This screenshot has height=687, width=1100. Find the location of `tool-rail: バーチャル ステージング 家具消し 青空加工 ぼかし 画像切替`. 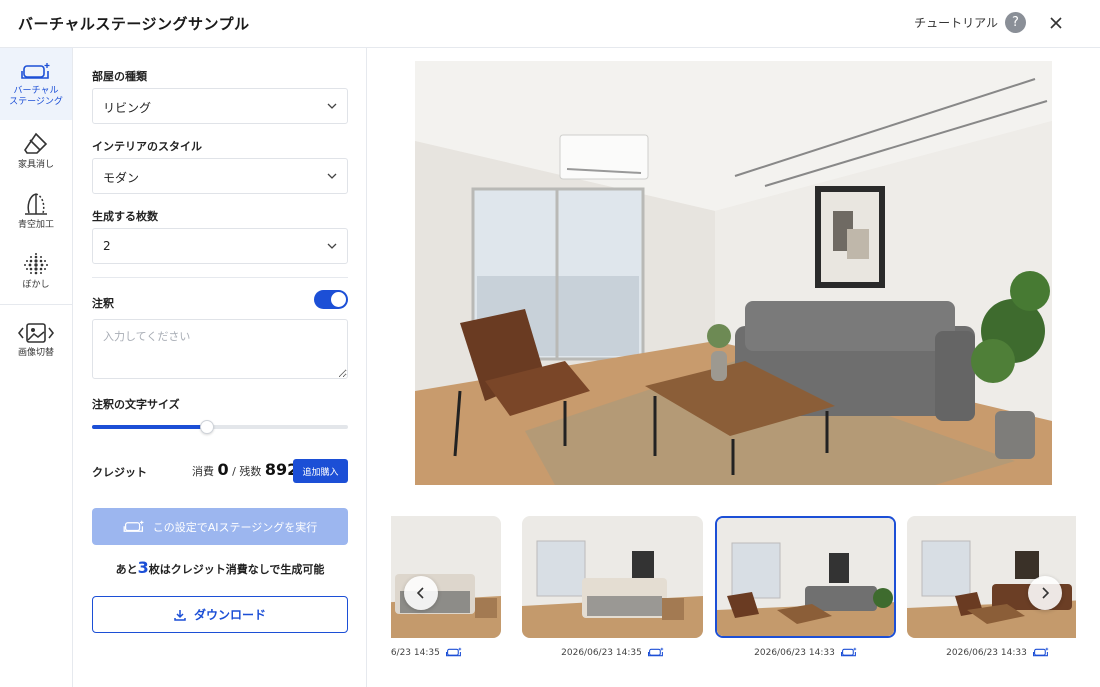

tool-rail: バーチャル ステージング 家具消し 青空加工 ぼかし 画像切替 is located at coordinates (36, 367).